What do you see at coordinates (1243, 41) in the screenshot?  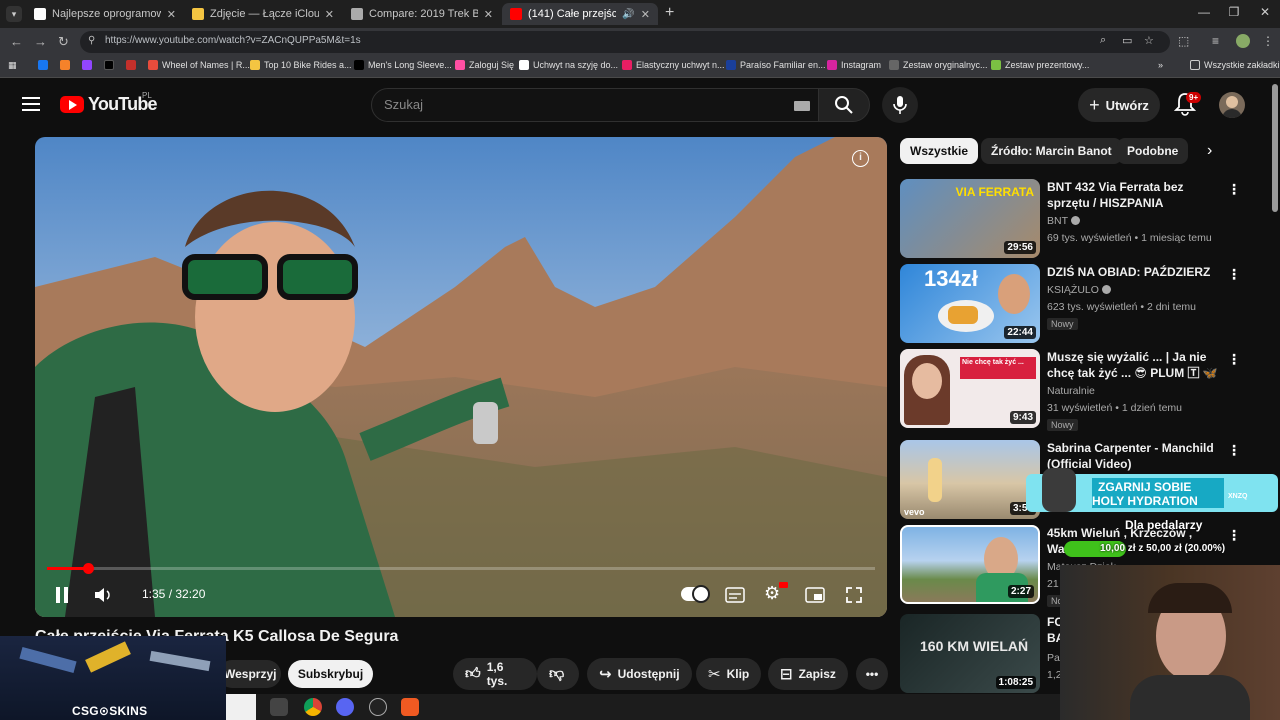 I see `profile-avatar-icon` at bounding box center [1243, 41].